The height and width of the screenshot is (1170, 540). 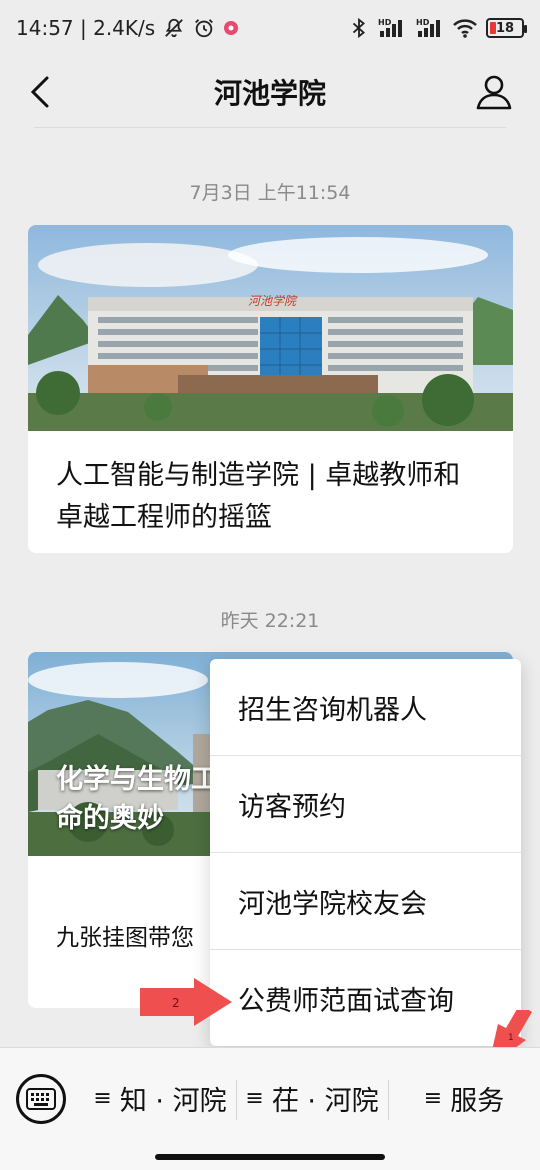 I want to click on status-left: 14:57 | 2.4K/s, so click(x=127, y=28).